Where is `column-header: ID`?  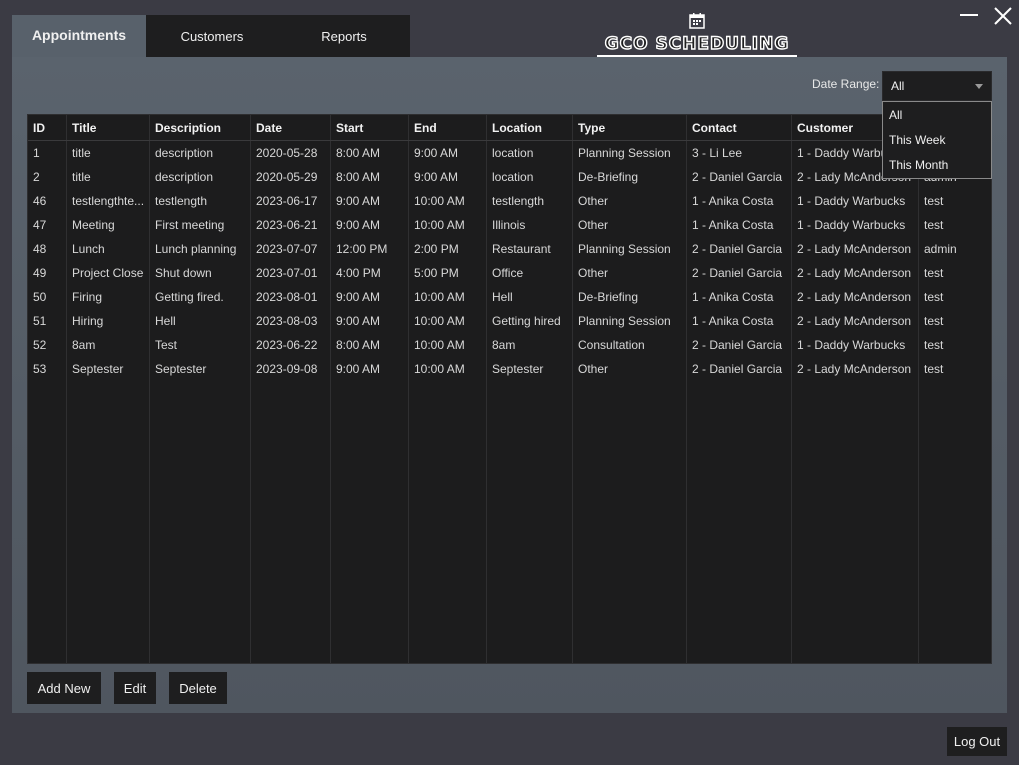 column-header: ID is located at coordinates (47, 127).